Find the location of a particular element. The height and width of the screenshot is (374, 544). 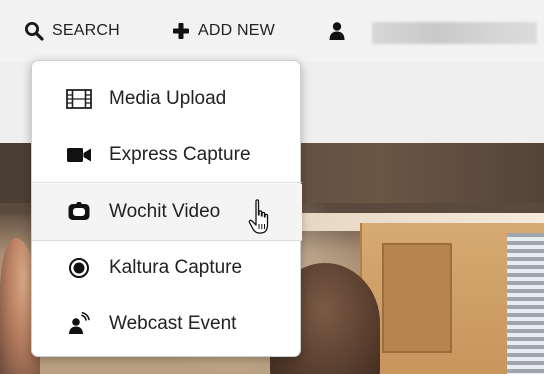

webcast-icon is located at coordinates (79, 324).